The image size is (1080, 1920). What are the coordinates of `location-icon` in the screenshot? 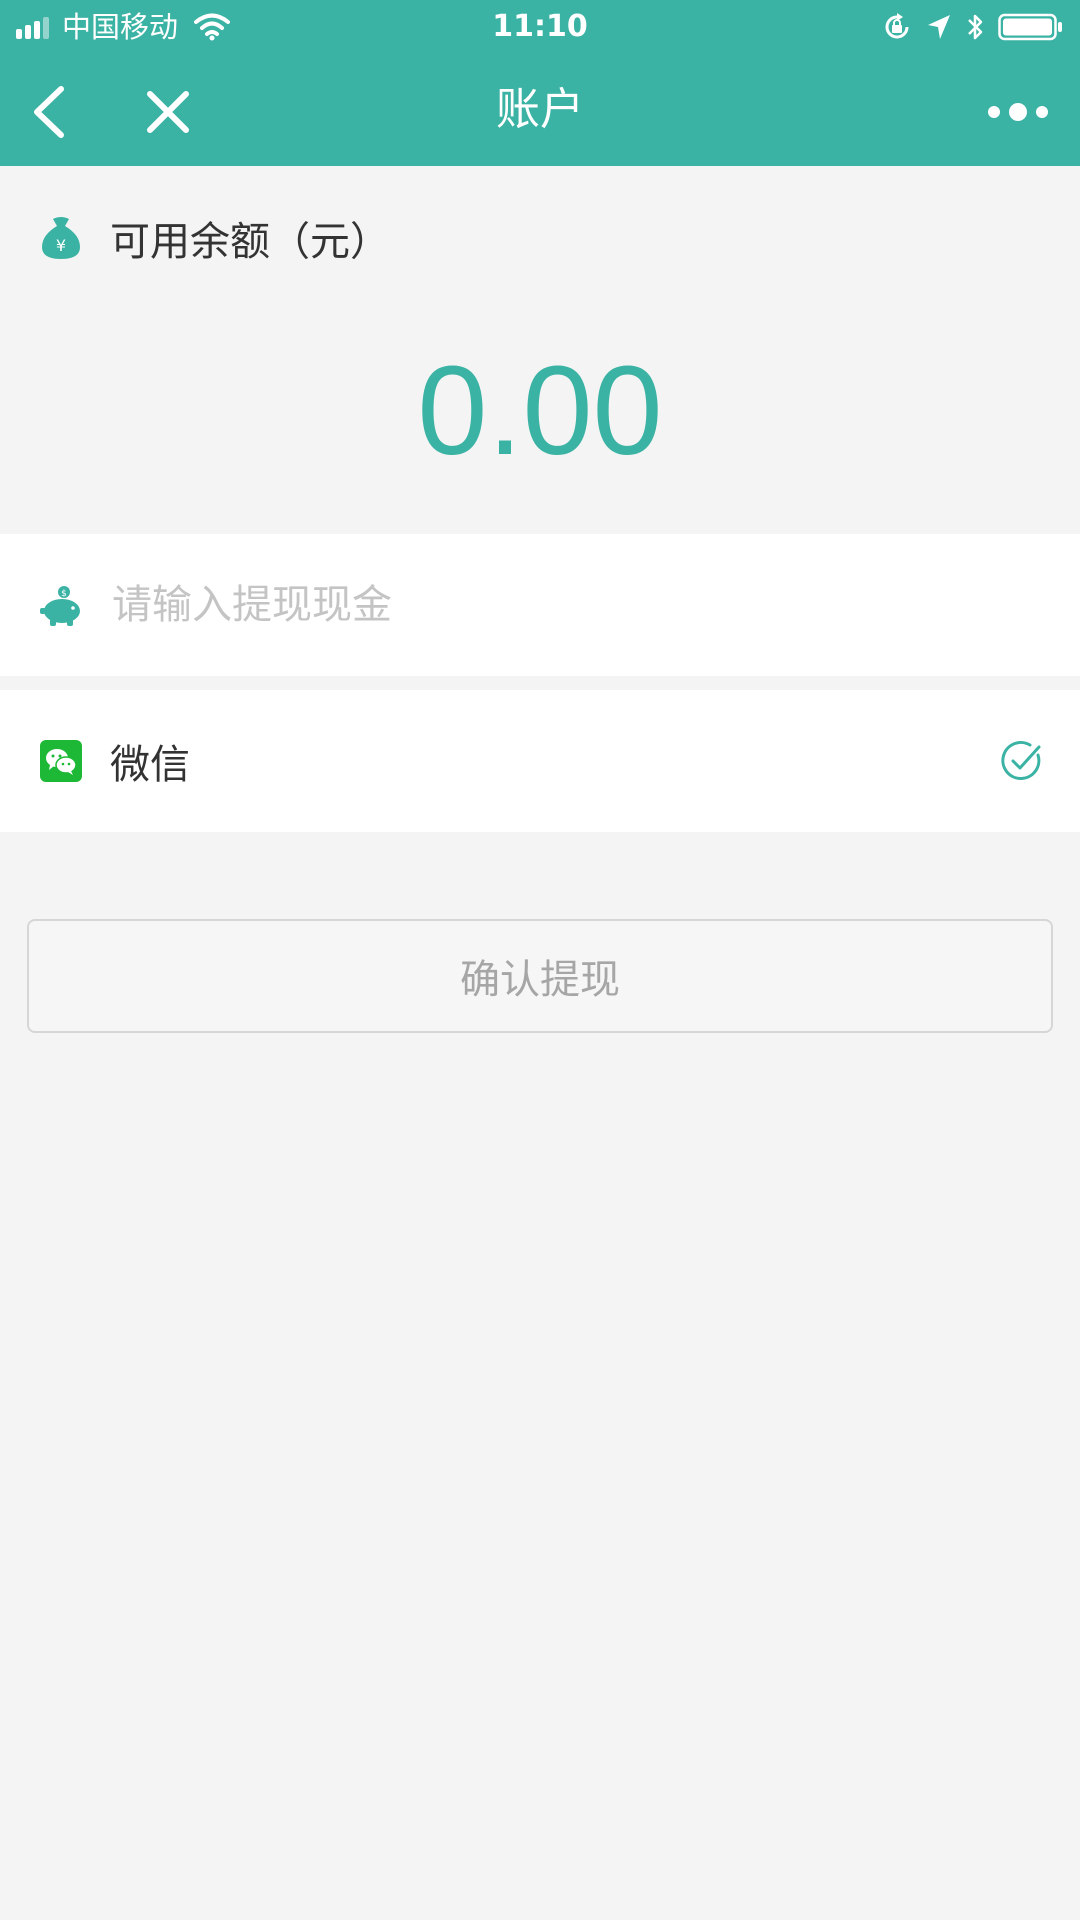 It's located at (939, 27).